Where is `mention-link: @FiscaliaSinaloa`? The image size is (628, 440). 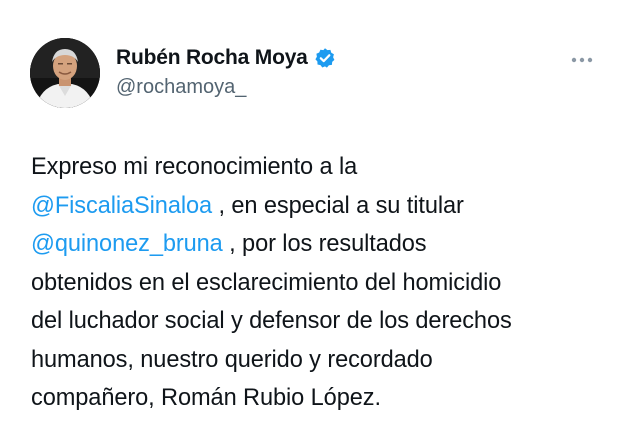
mention-link: @FiscaliaSinaloa is located at coordinates (121, 206).